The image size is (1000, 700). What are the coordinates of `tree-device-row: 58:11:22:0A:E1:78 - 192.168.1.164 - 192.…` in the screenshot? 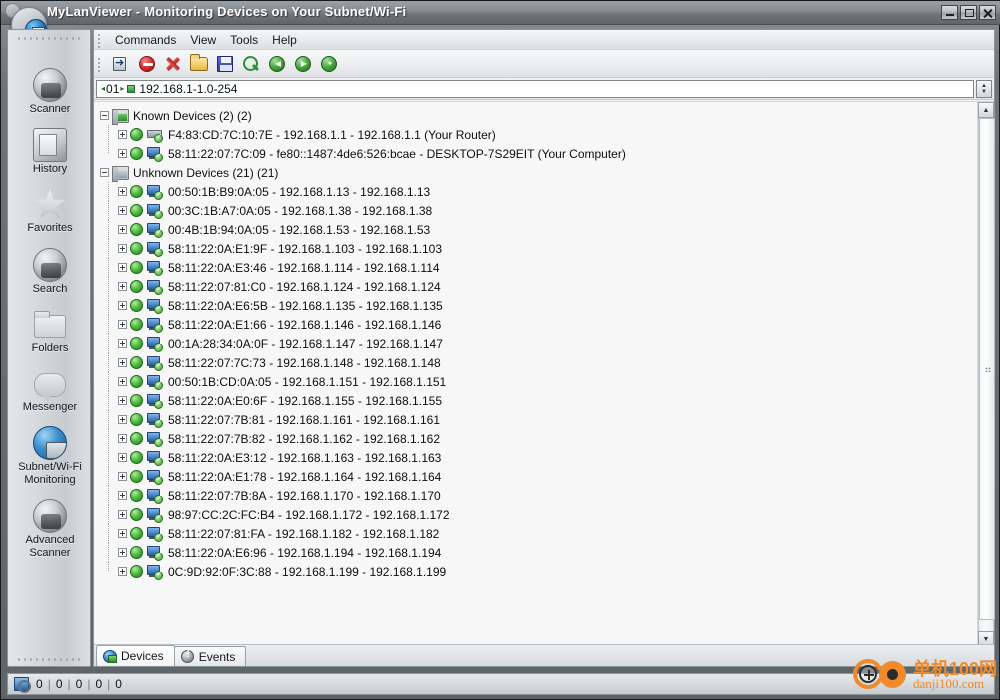 It's located at (537, 476).